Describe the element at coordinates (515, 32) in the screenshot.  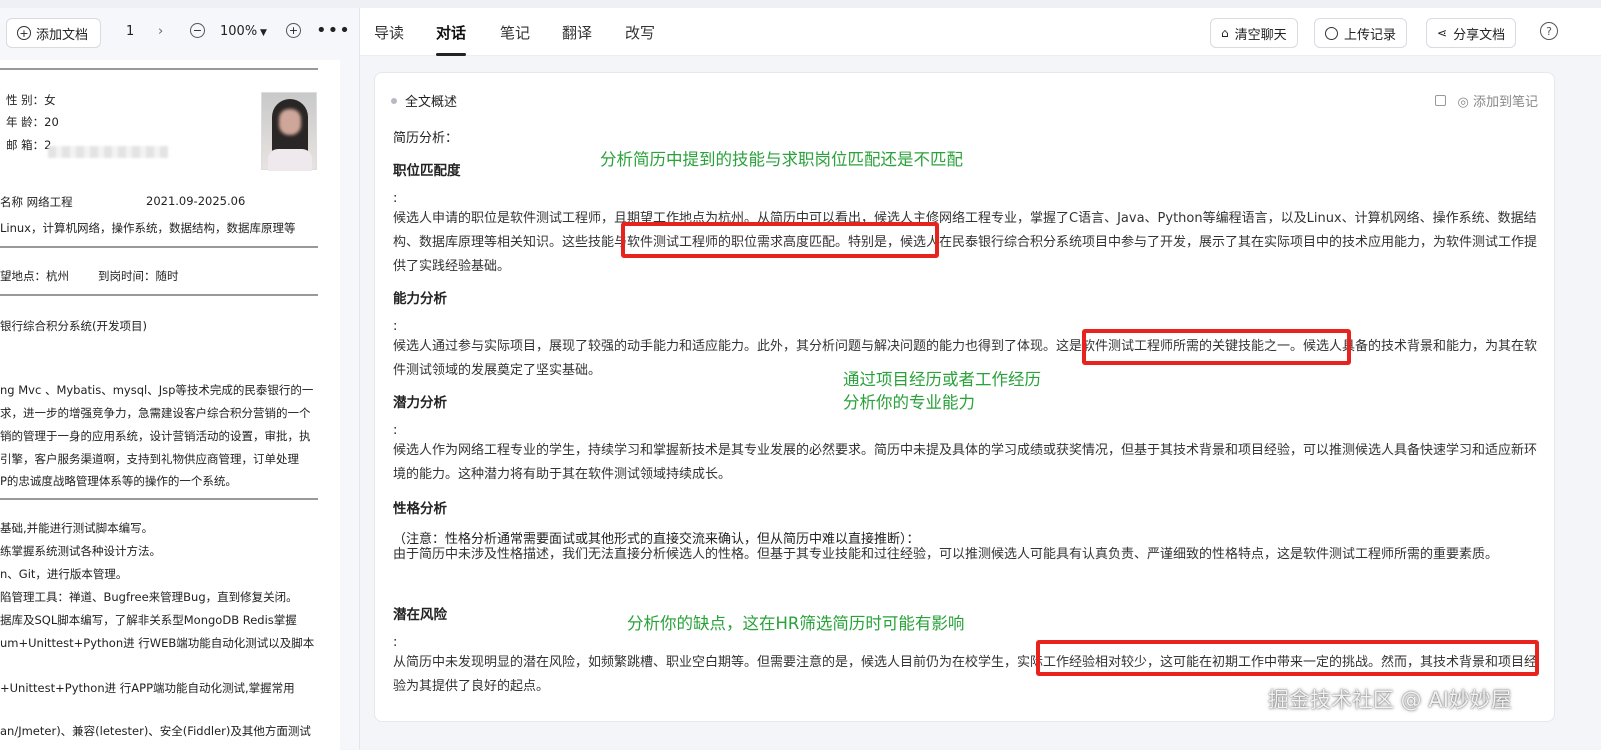
I see `tab-notes: 笔记` at that location.